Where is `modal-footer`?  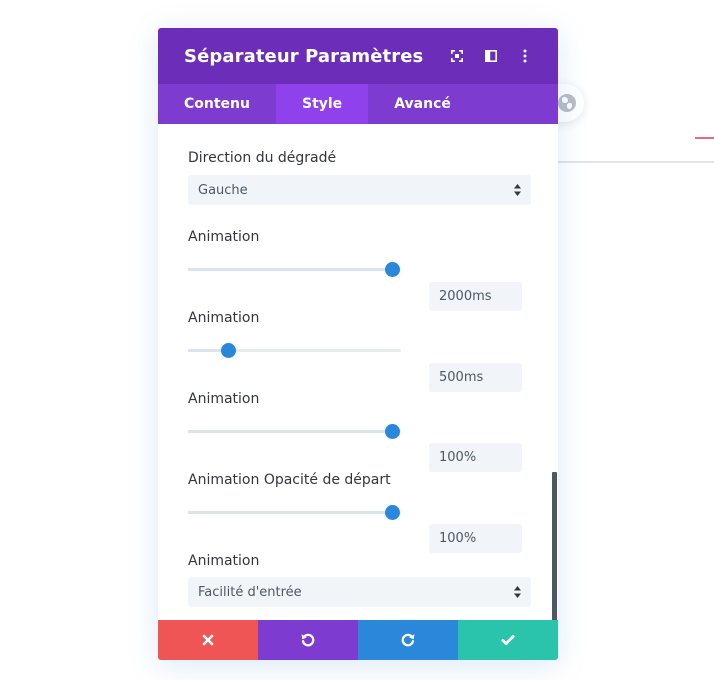
modal-footer is located at coordinates (358, 640).